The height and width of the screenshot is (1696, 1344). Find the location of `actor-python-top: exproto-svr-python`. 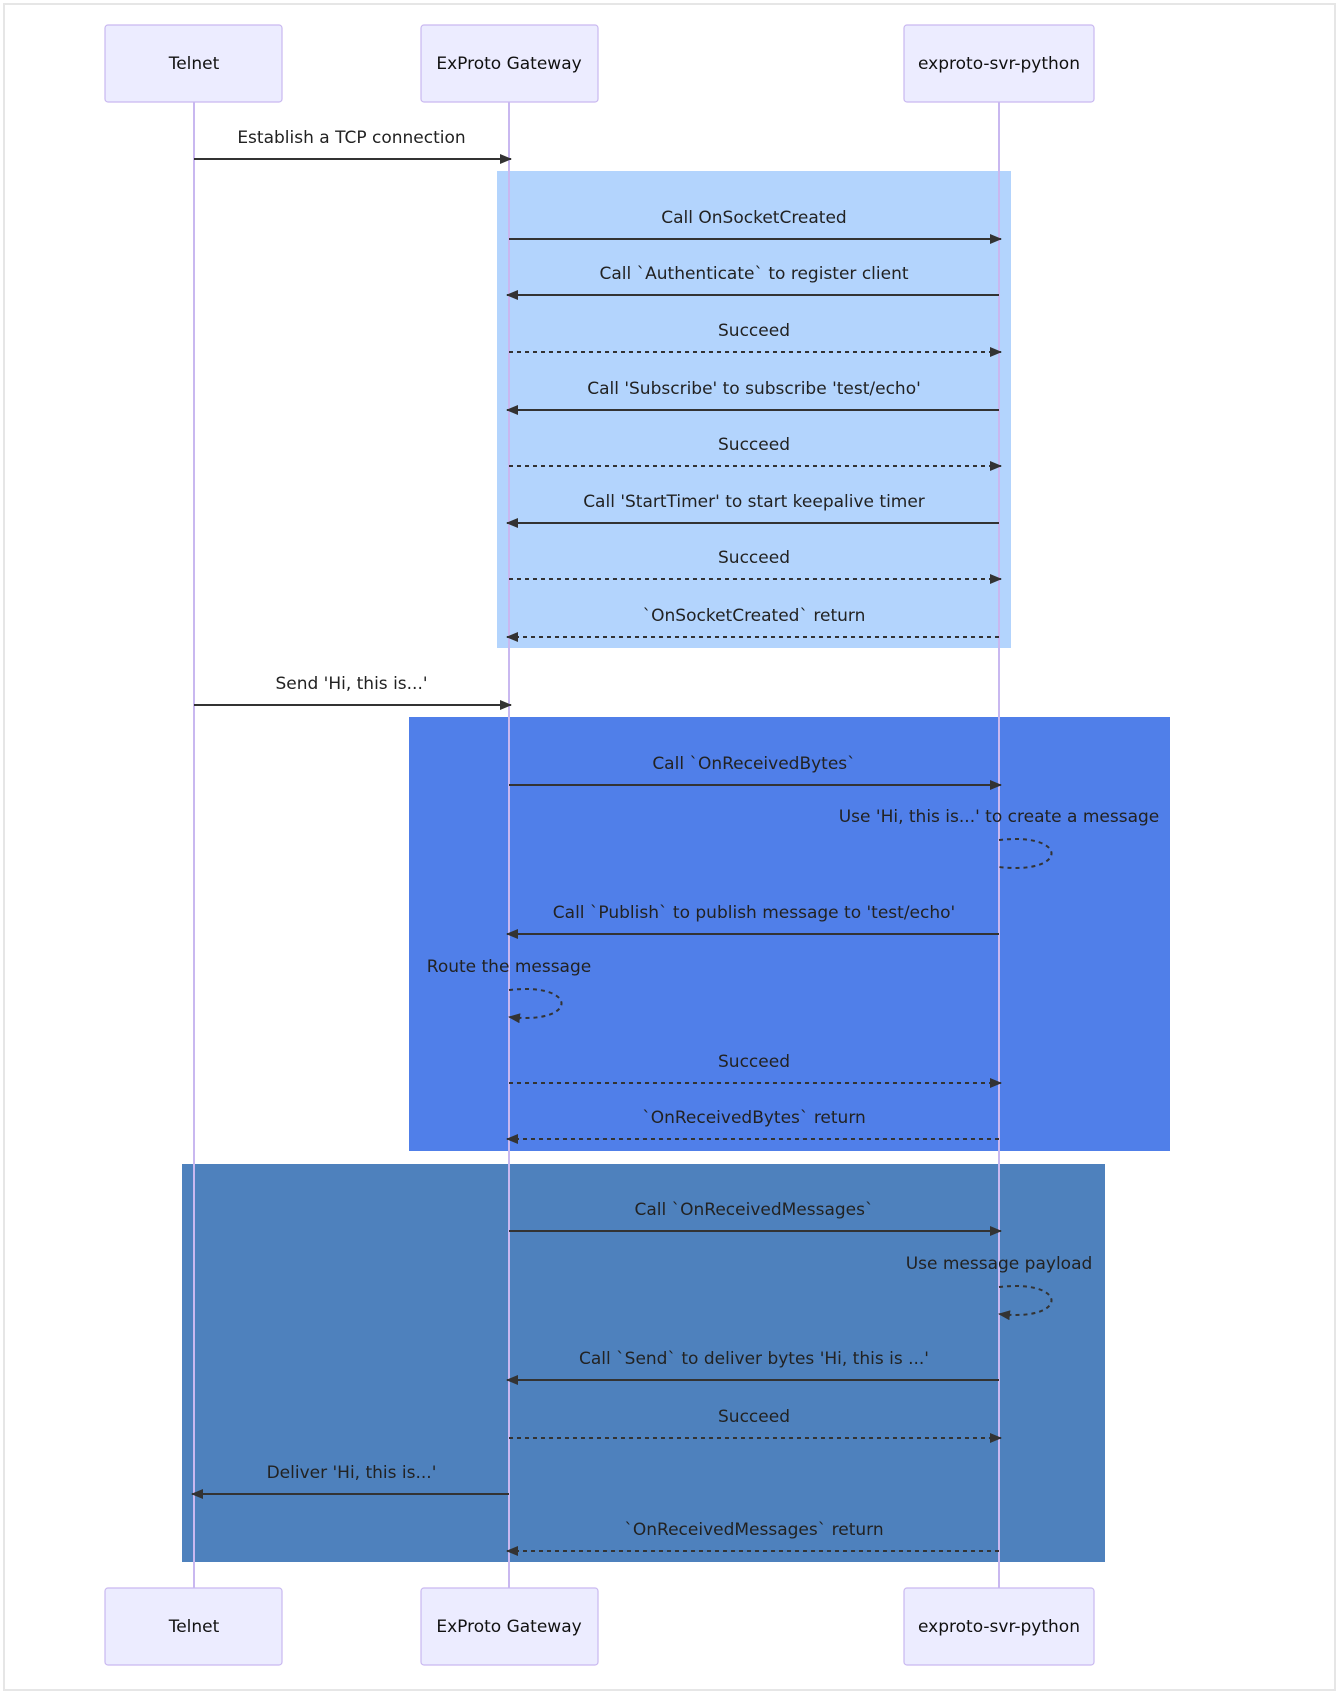

actor-python-top: exproto-svr-python is located at coordinates (999, 63).